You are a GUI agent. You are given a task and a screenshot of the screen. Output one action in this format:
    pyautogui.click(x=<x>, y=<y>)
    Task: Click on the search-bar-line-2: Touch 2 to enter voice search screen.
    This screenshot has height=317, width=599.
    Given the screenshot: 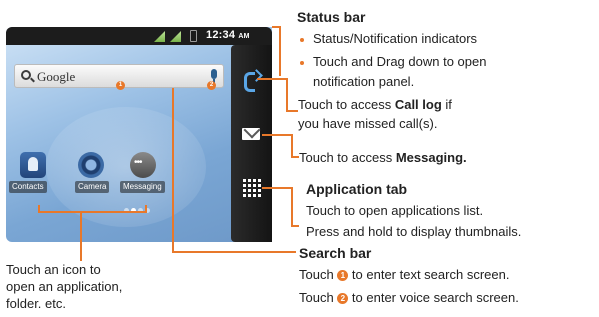 What is the action you would take?
    pyautogui.click(x=409, y=297)
    